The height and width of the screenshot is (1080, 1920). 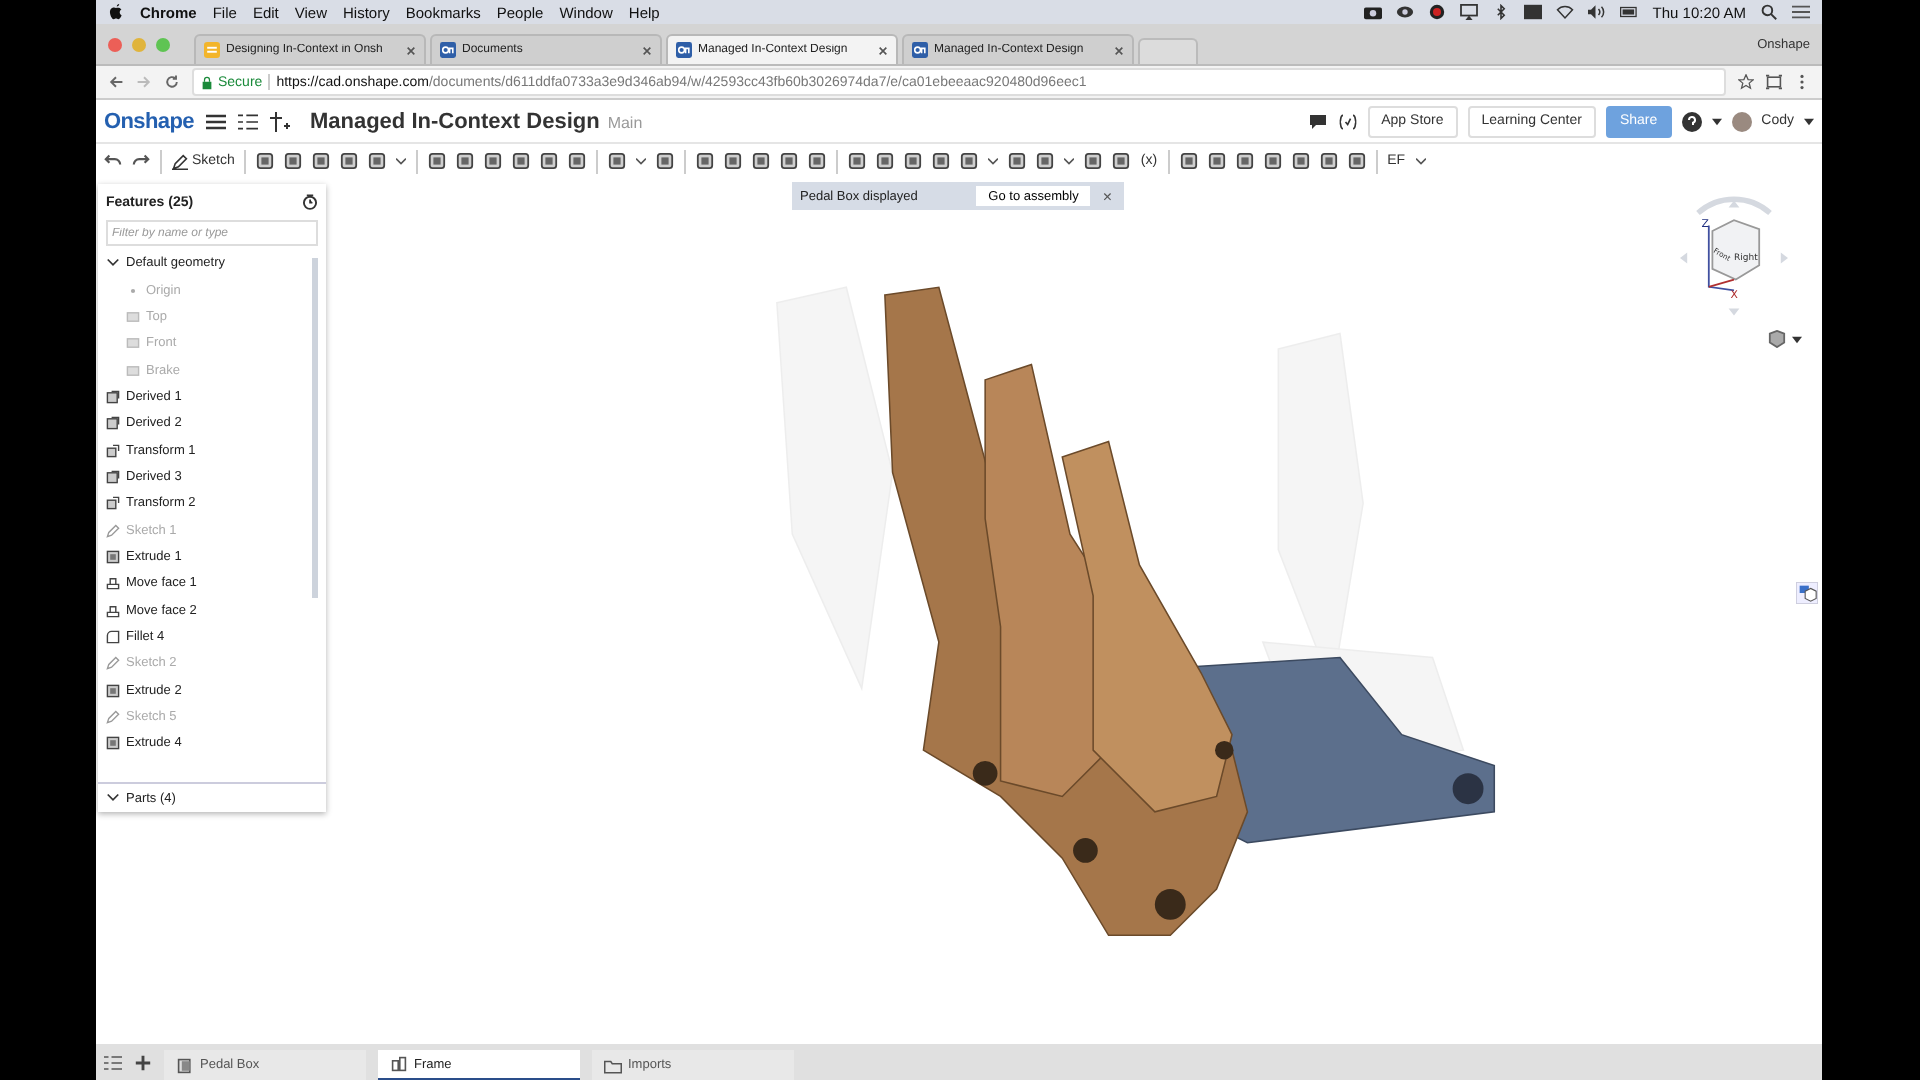 I want to click on lock-icon, so click(x=207, y=82).